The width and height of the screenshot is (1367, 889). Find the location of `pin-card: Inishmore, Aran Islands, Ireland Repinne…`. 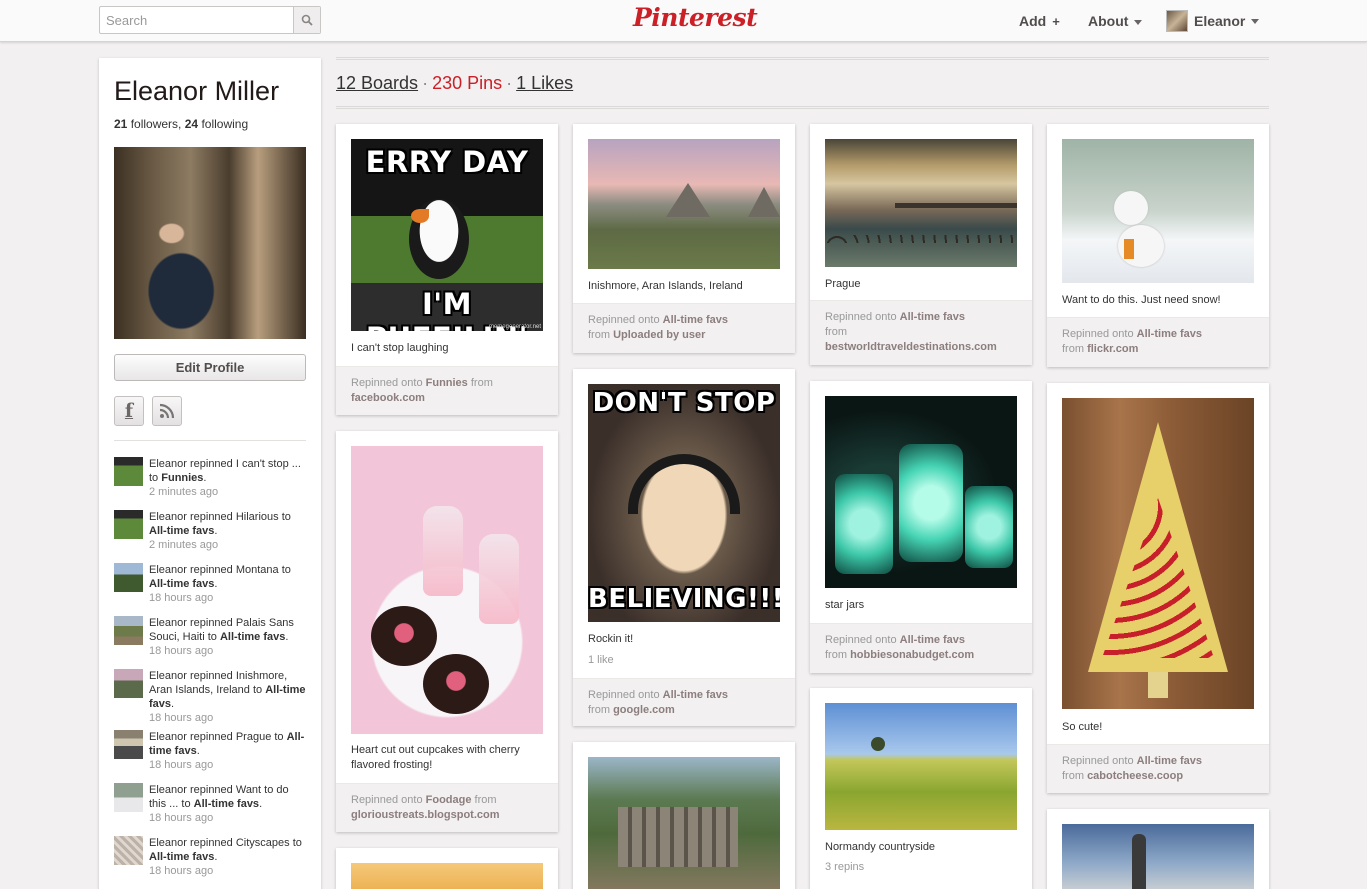

pin-card: Inishmore, Aran Islands, Ireland Repinne… is located at coordinates (684, 238).